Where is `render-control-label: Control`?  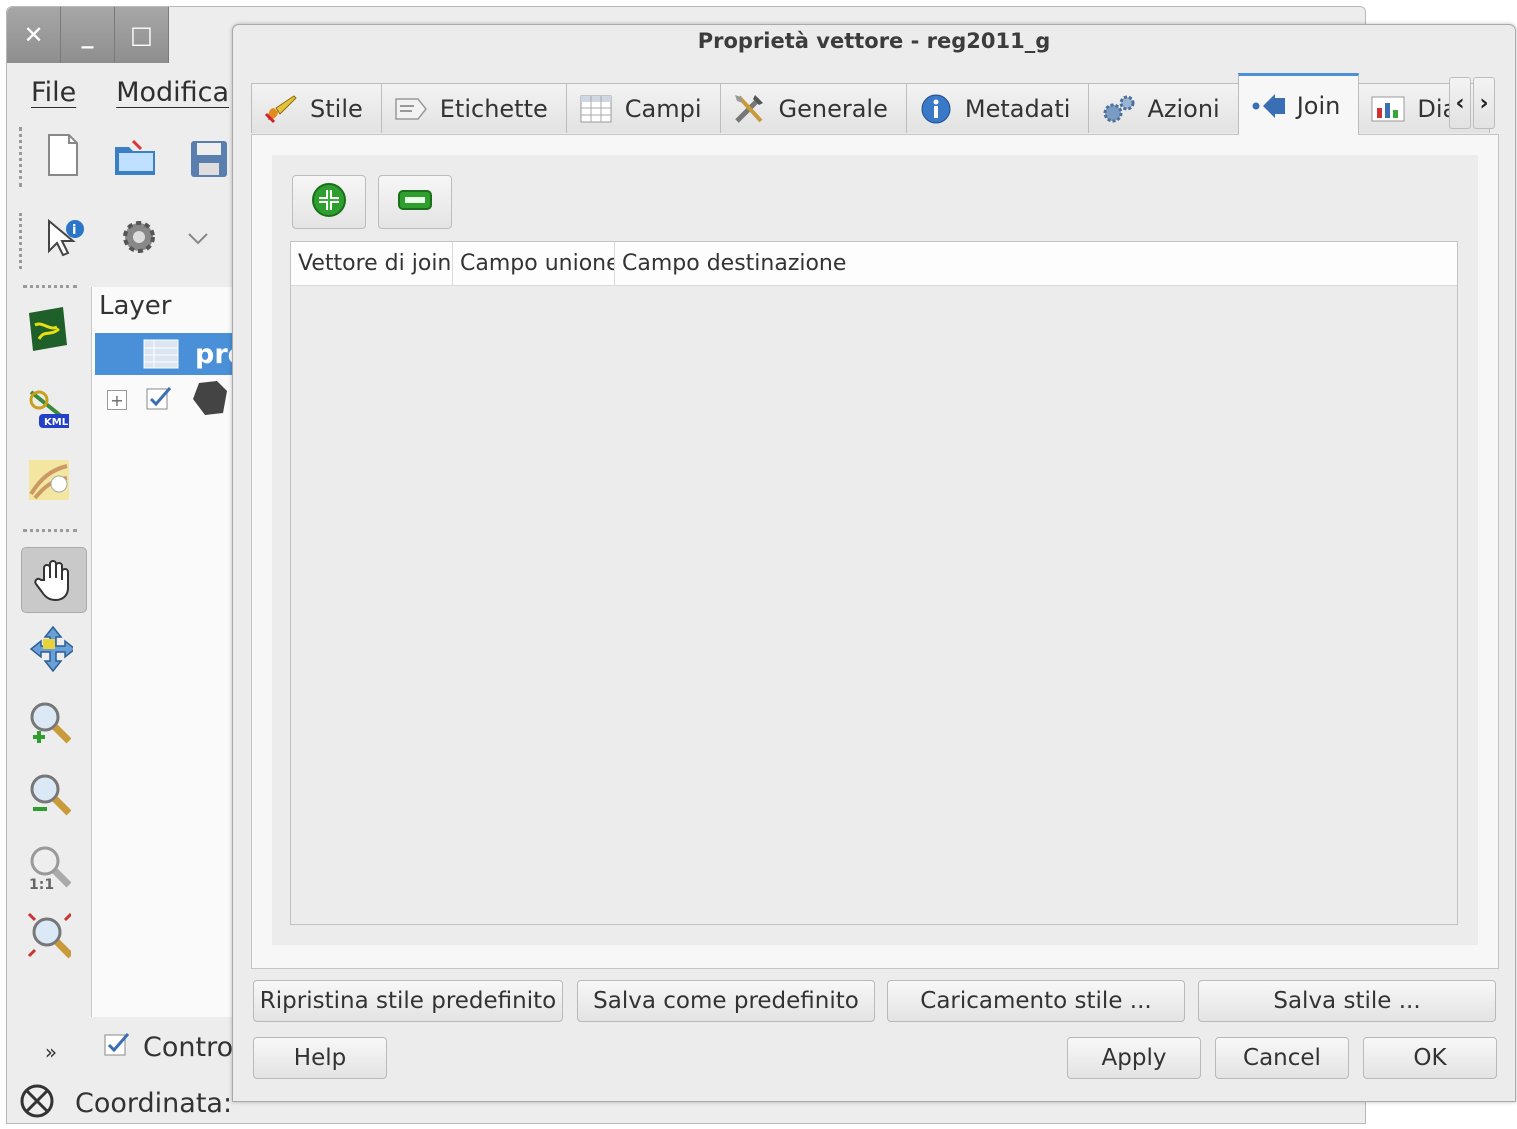 render-control-label: Control is located at coordinates (192, 1047).